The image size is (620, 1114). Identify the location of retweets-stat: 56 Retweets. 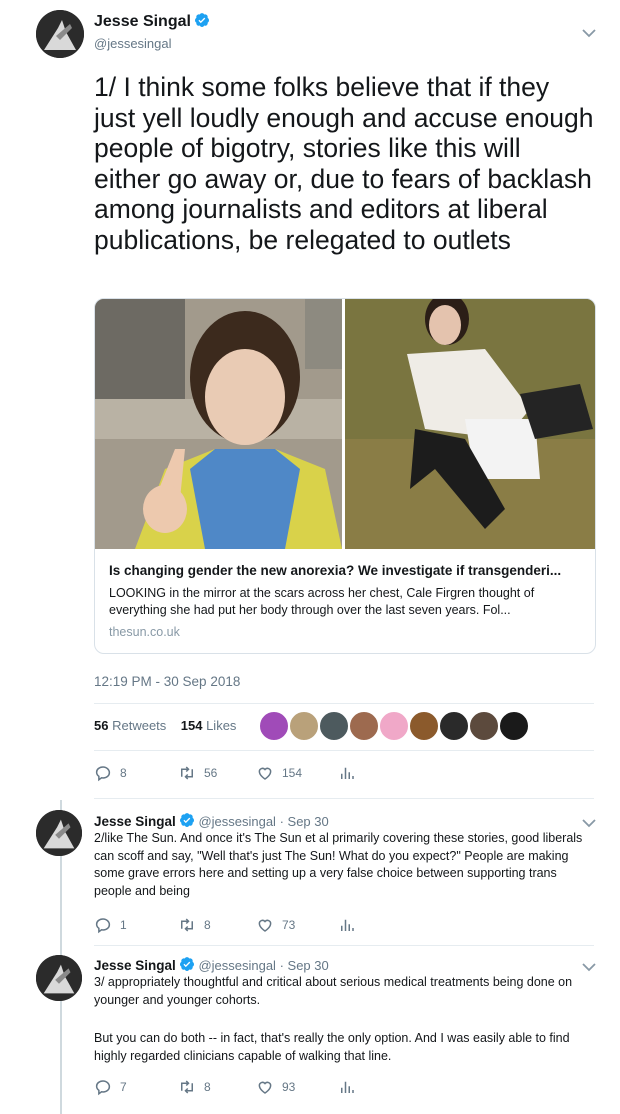
(130, 725).